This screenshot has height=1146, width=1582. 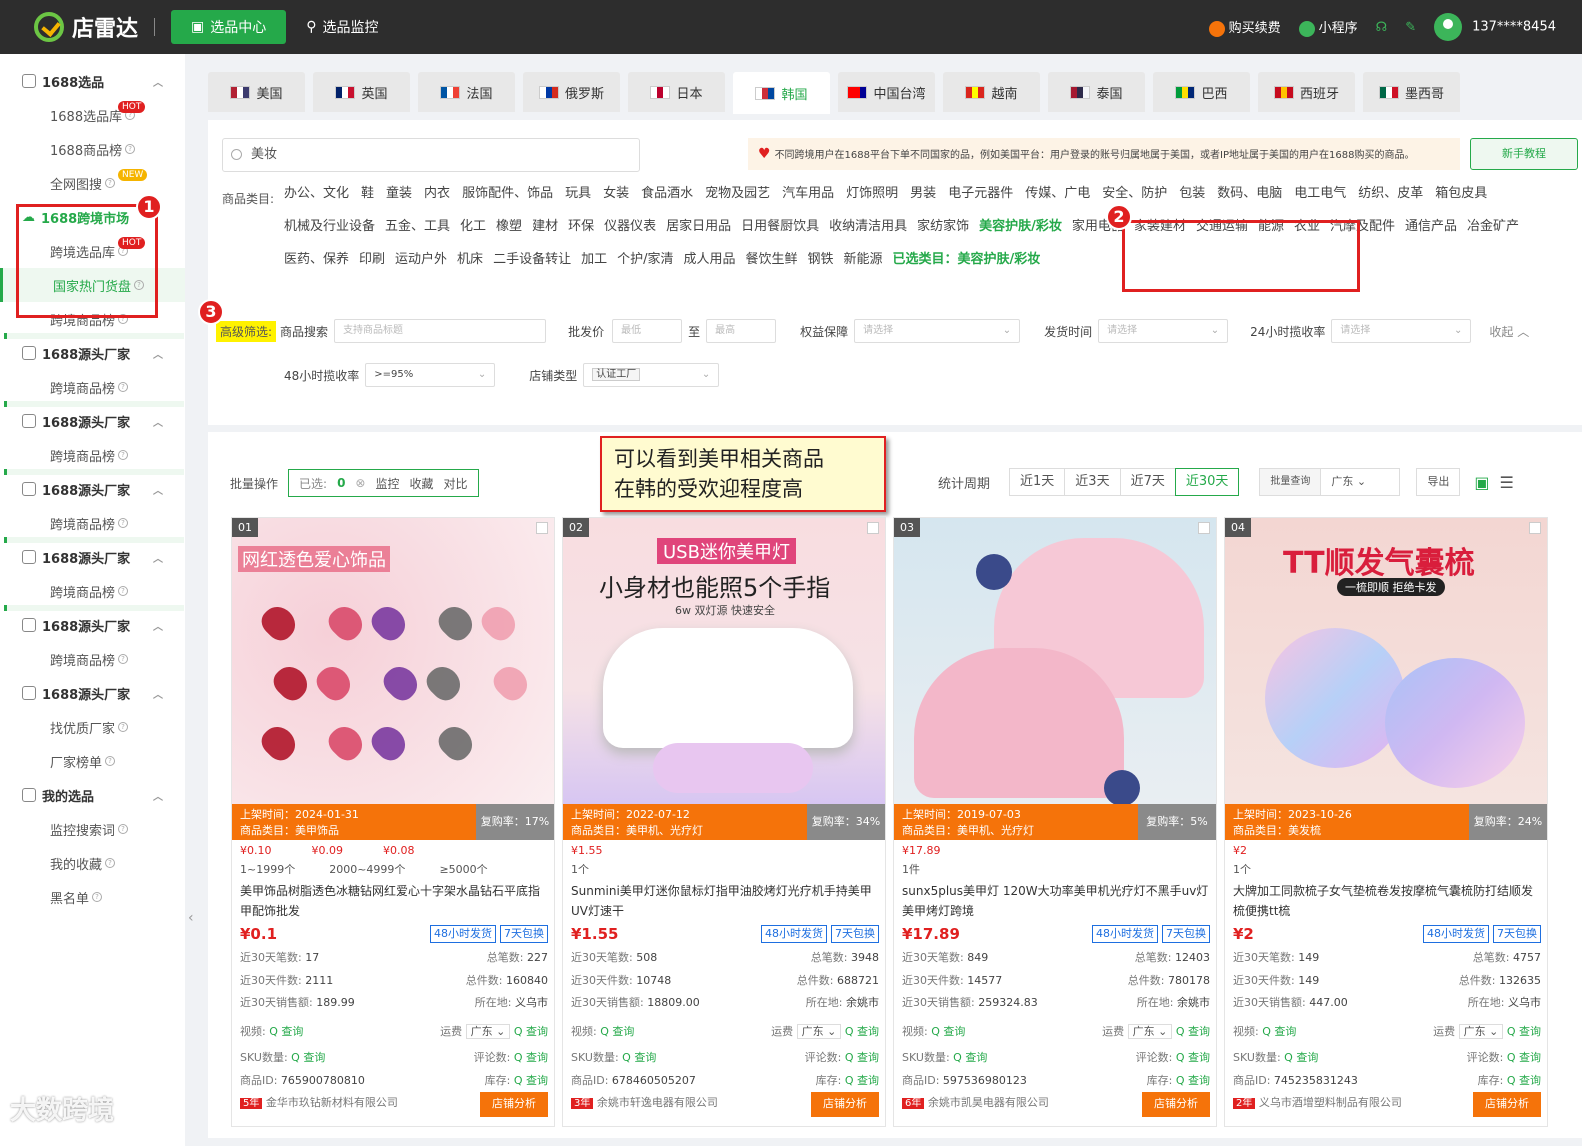 I want to click on category-item: 仪器仪表, so click(x=630, y=227).